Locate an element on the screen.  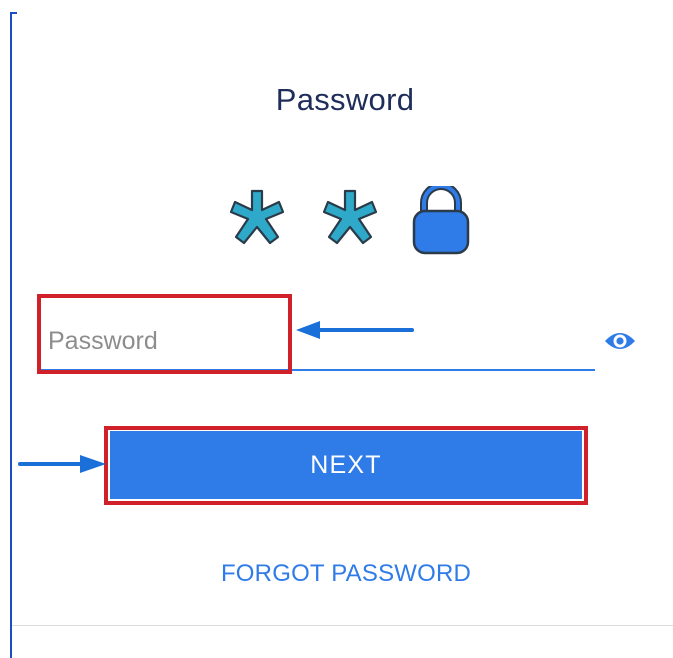
eye-icon is located at coordinates (620, 341).